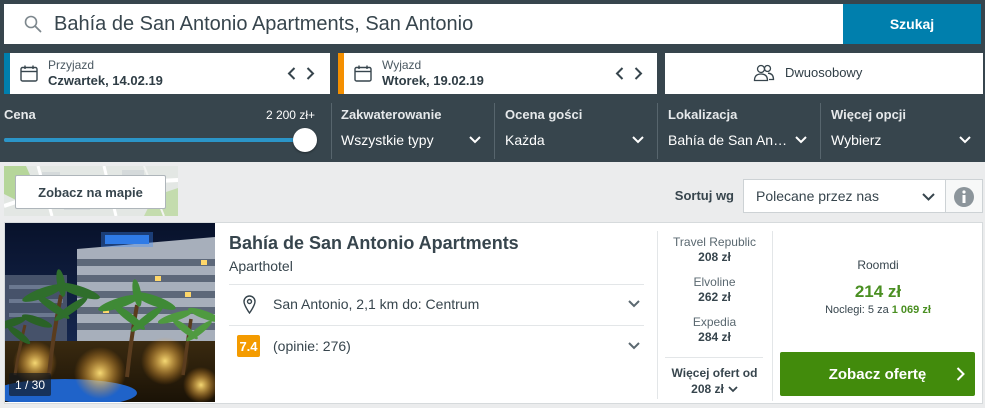  I want to click on featured-price: 214 zł, so click(878, 291).